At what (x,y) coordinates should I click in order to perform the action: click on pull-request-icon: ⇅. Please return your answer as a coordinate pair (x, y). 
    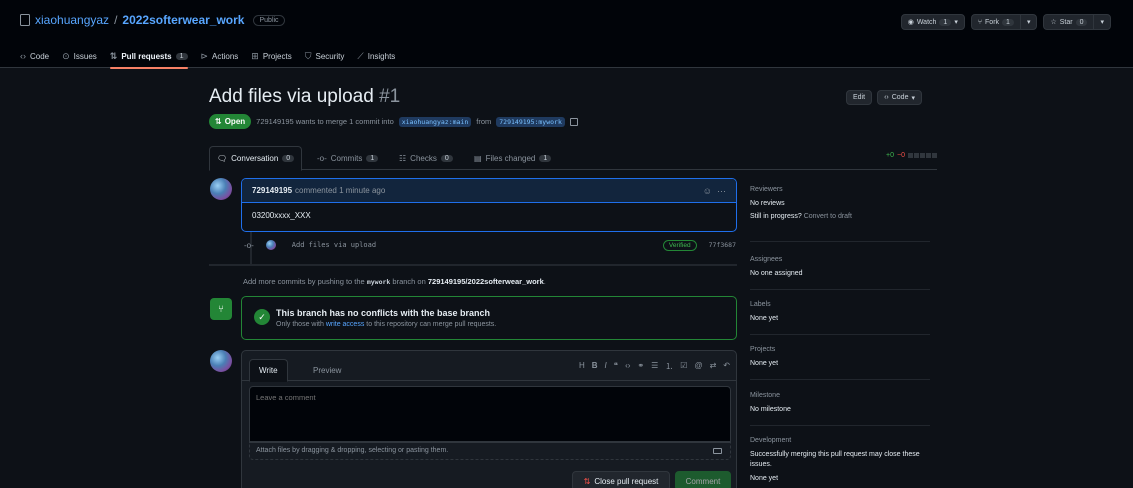
    Looking at the image, I should click on (218, 121).